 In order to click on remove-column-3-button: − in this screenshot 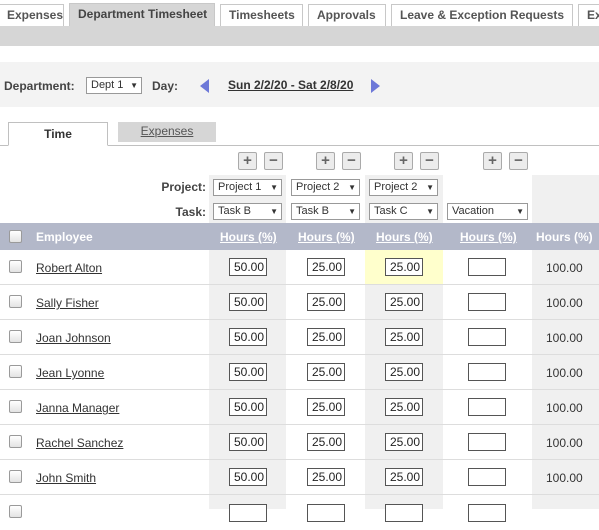, I will do `click(429, 161)`.